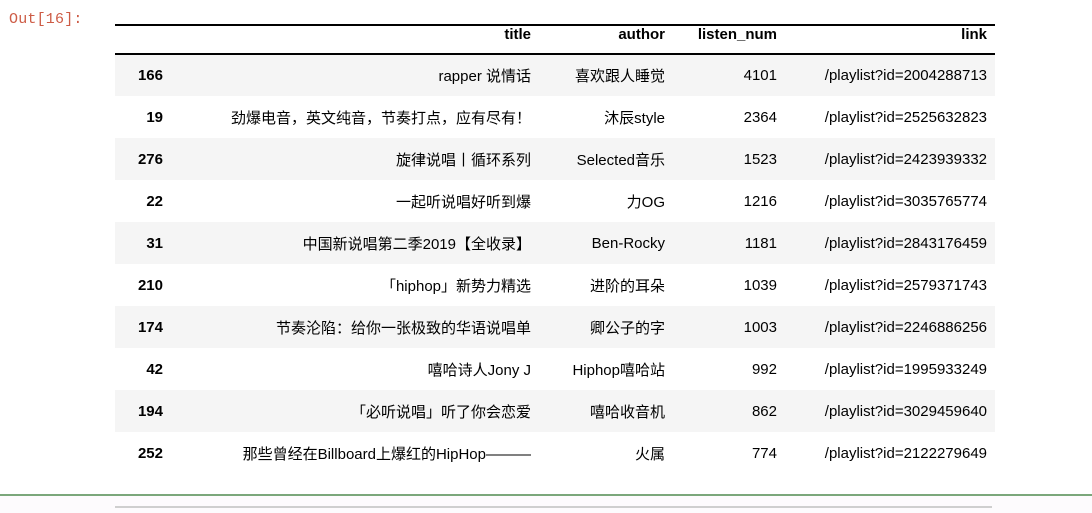 Image resolution: width=1092 pixels, height=513 pixels. I want to click on cell-link: /playlist?id=2525632823, so click(905, 117).